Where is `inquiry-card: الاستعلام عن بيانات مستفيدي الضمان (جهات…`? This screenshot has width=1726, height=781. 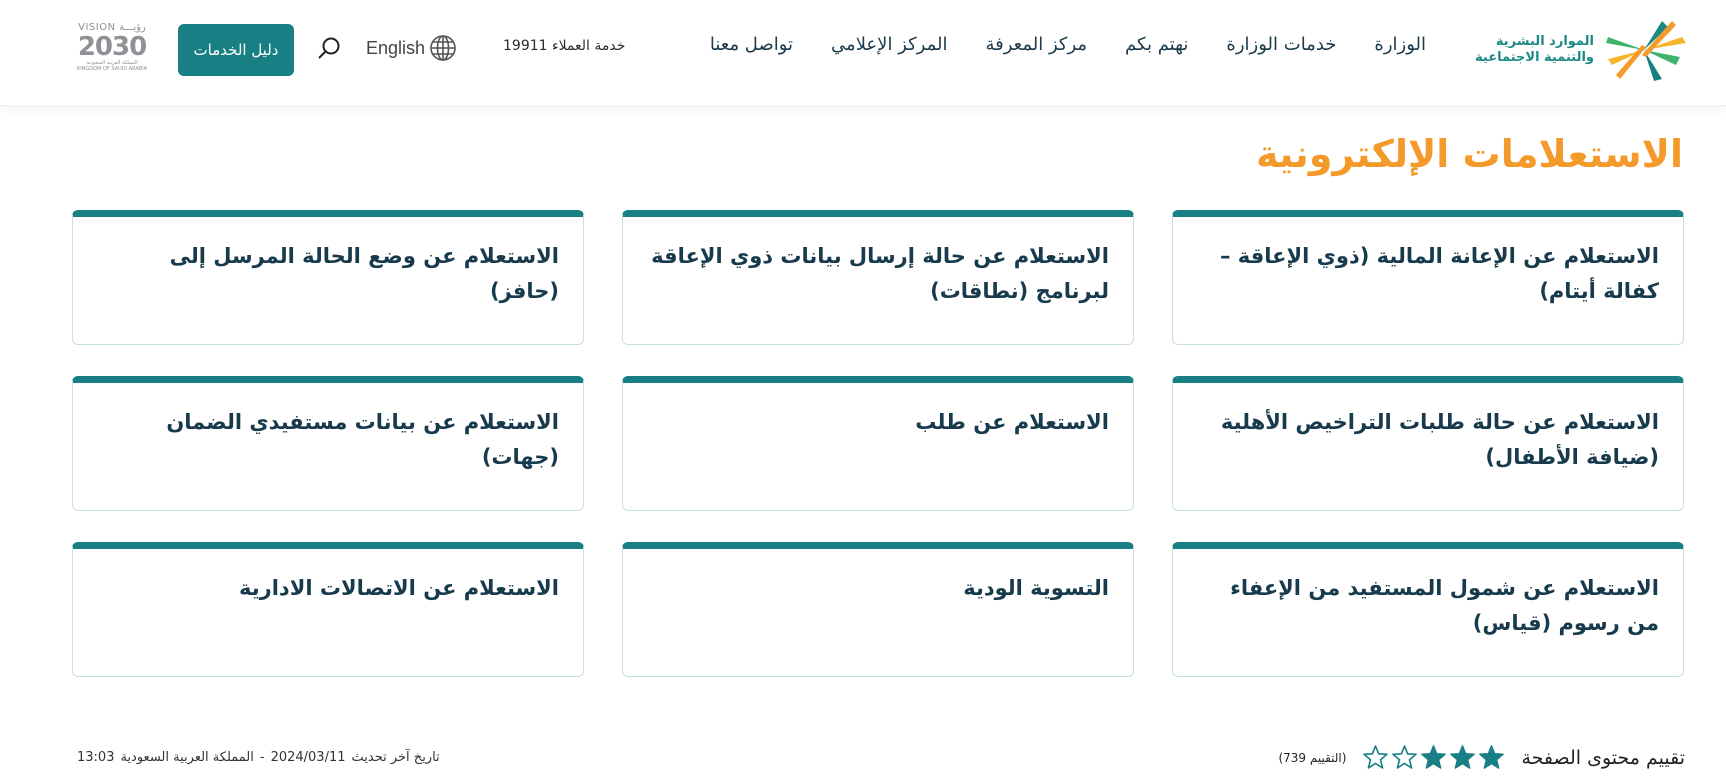
inquiry-card: الاستعلام عن بيانات مستفيدي الضمان (جهات… is located at coordinates (328, 443).